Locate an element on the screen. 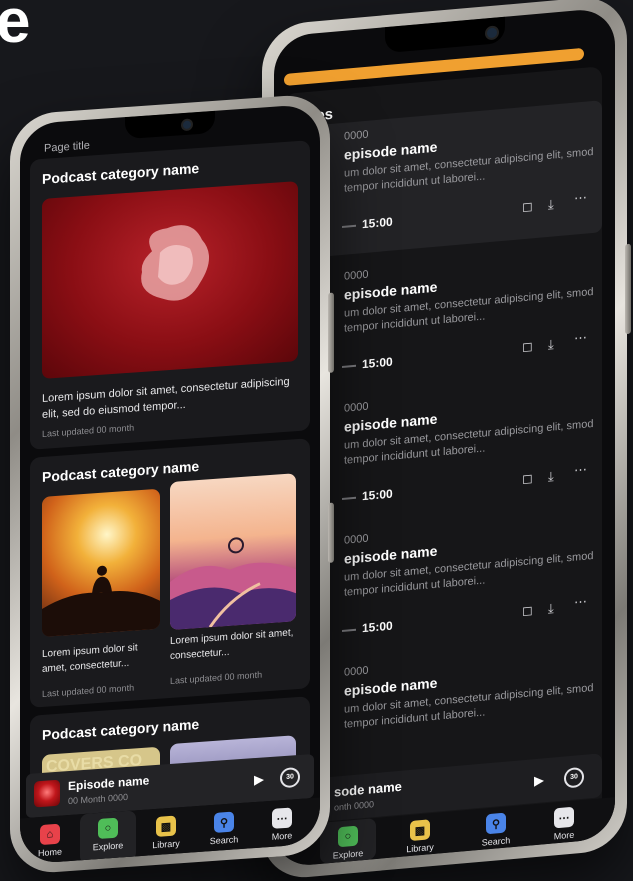 This screenshot has height=881, width=633. mini-player-subtitle: 00 Month 0000 is located at coordinates (98, 799).